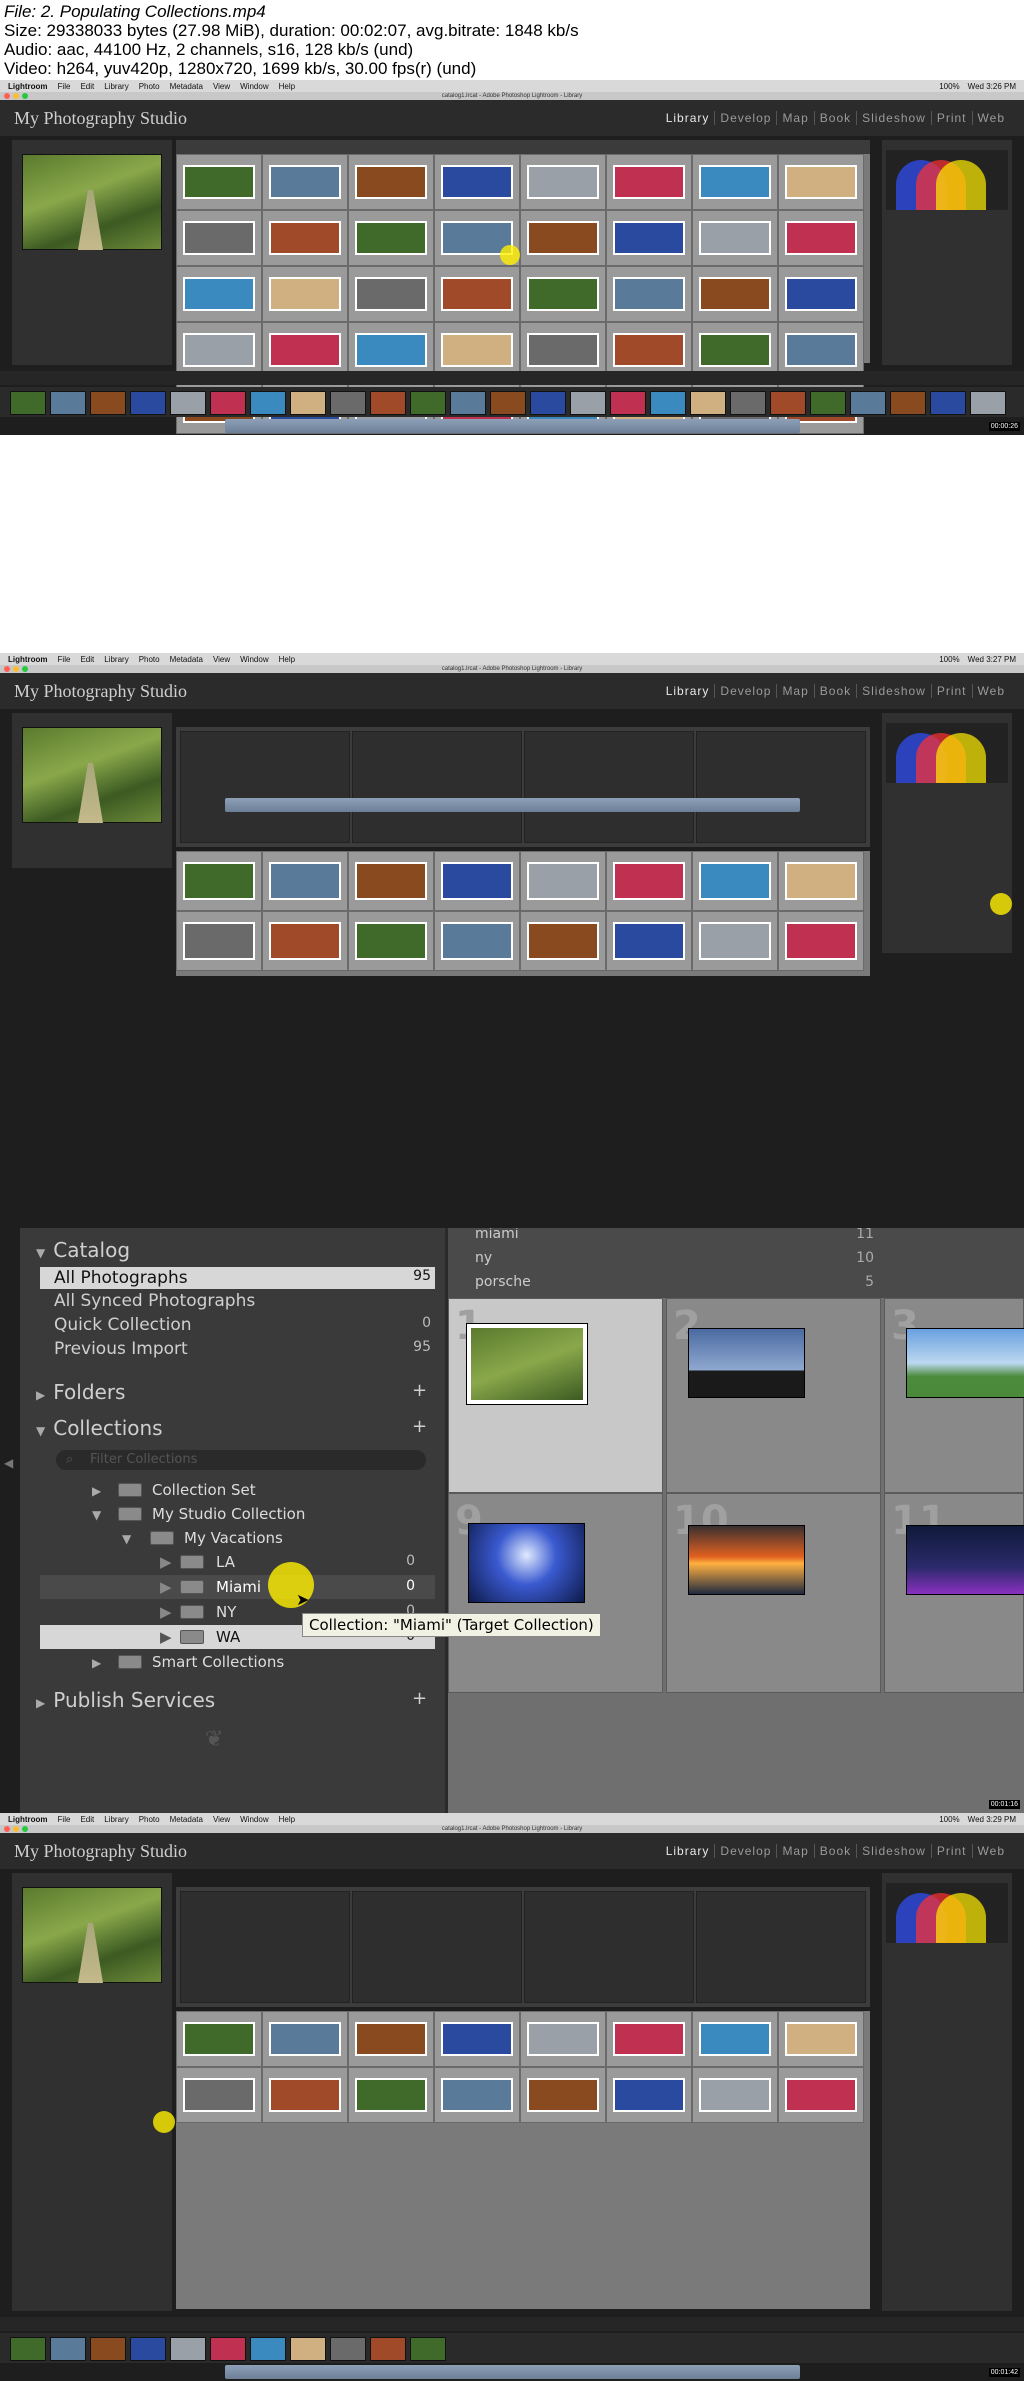 This screenshot has width=1024, height=2381. What do you see at coordinates (419, 1390) in the screenshot?
I see `add-folder-icon: +` at bounding box center [419, 1390].